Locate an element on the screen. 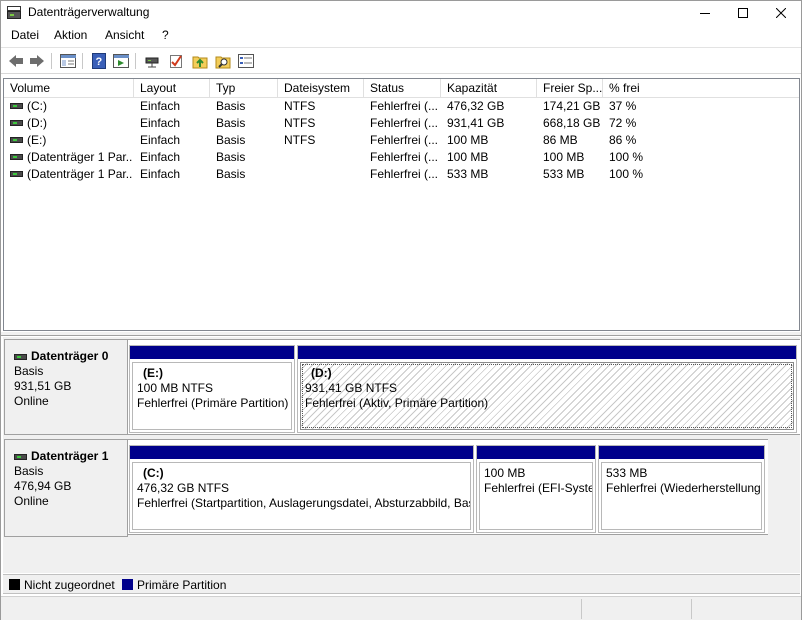  console-tree-icon is located at coordinates (68, 61).